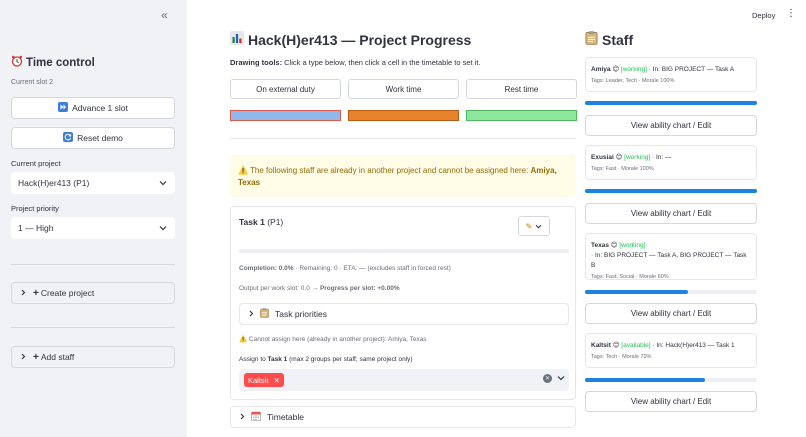  I want to click on deploy-button: Deploy, so click(763, 15).